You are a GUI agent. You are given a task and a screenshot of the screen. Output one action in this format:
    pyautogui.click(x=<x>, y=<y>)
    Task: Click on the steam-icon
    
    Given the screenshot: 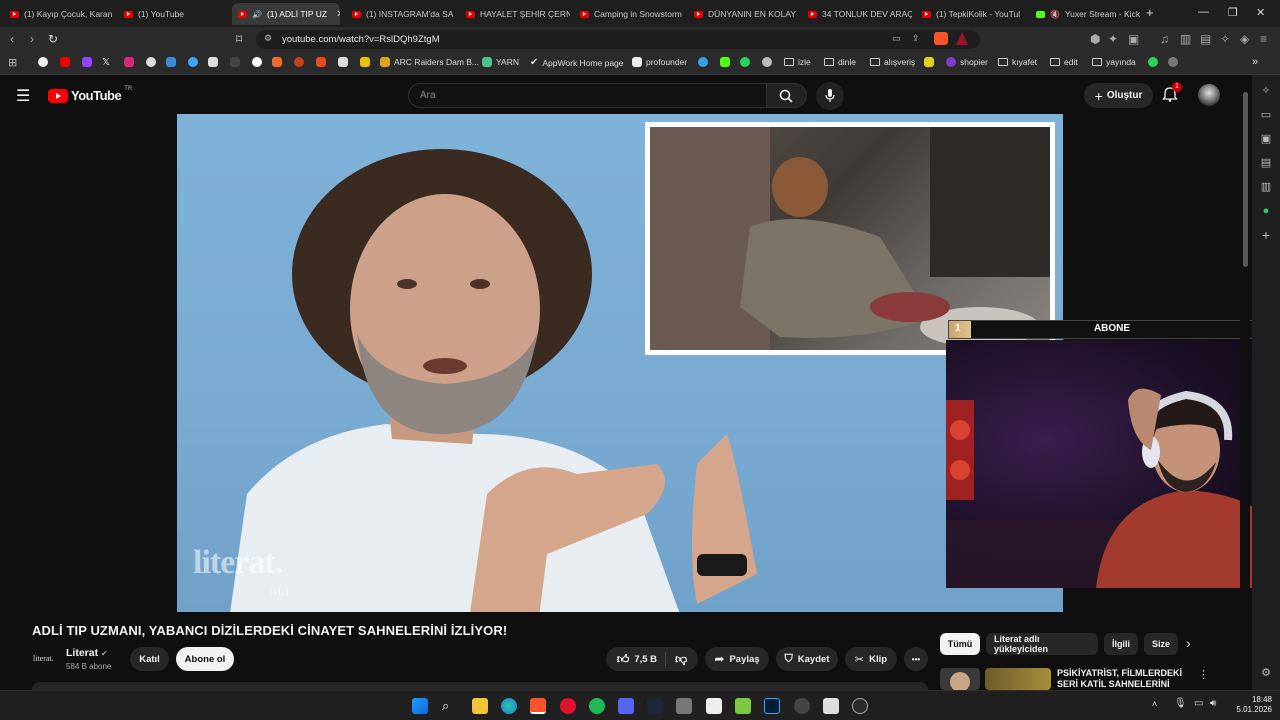 What is the action you would take?
    pyautogui.click(x=655, y=706)
    